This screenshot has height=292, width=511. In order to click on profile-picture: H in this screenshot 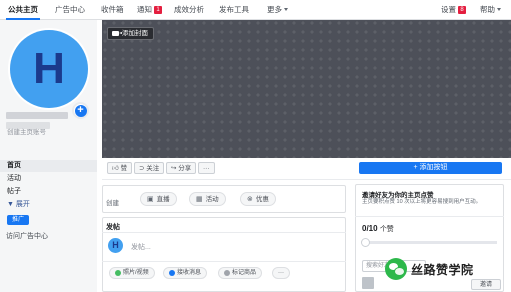, I will do `click(49, 69)`.